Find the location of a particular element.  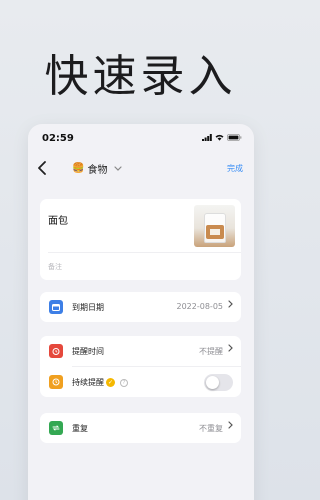

help-icon: ? is located at coordinates (124, 382).